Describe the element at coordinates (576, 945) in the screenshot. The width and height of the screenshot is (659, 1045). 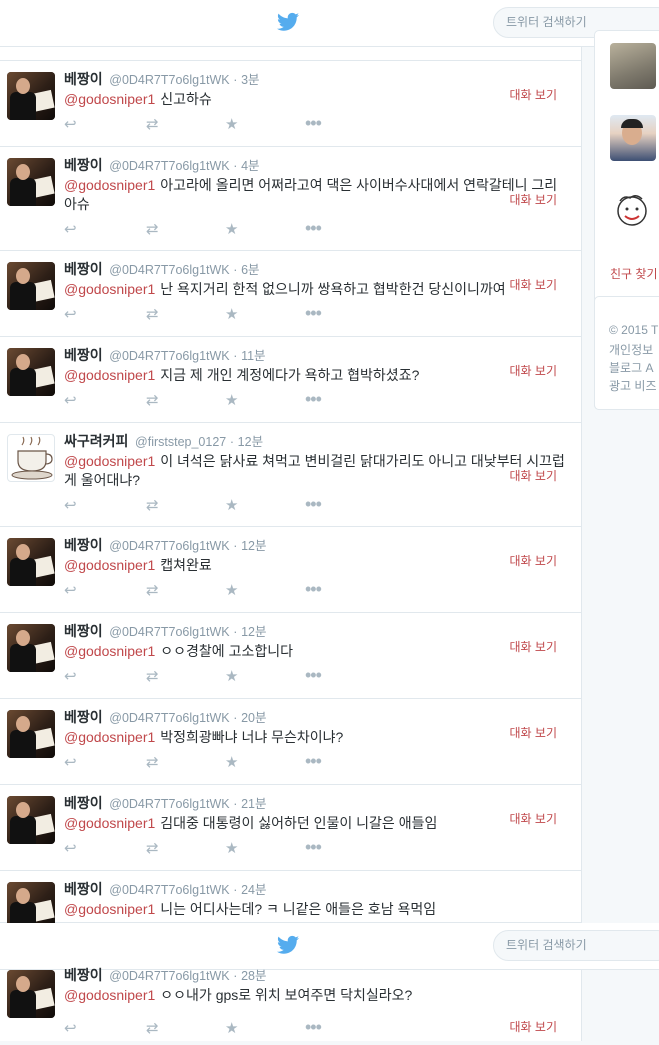
I see `search-input: 트위터 검색하기` at that location.